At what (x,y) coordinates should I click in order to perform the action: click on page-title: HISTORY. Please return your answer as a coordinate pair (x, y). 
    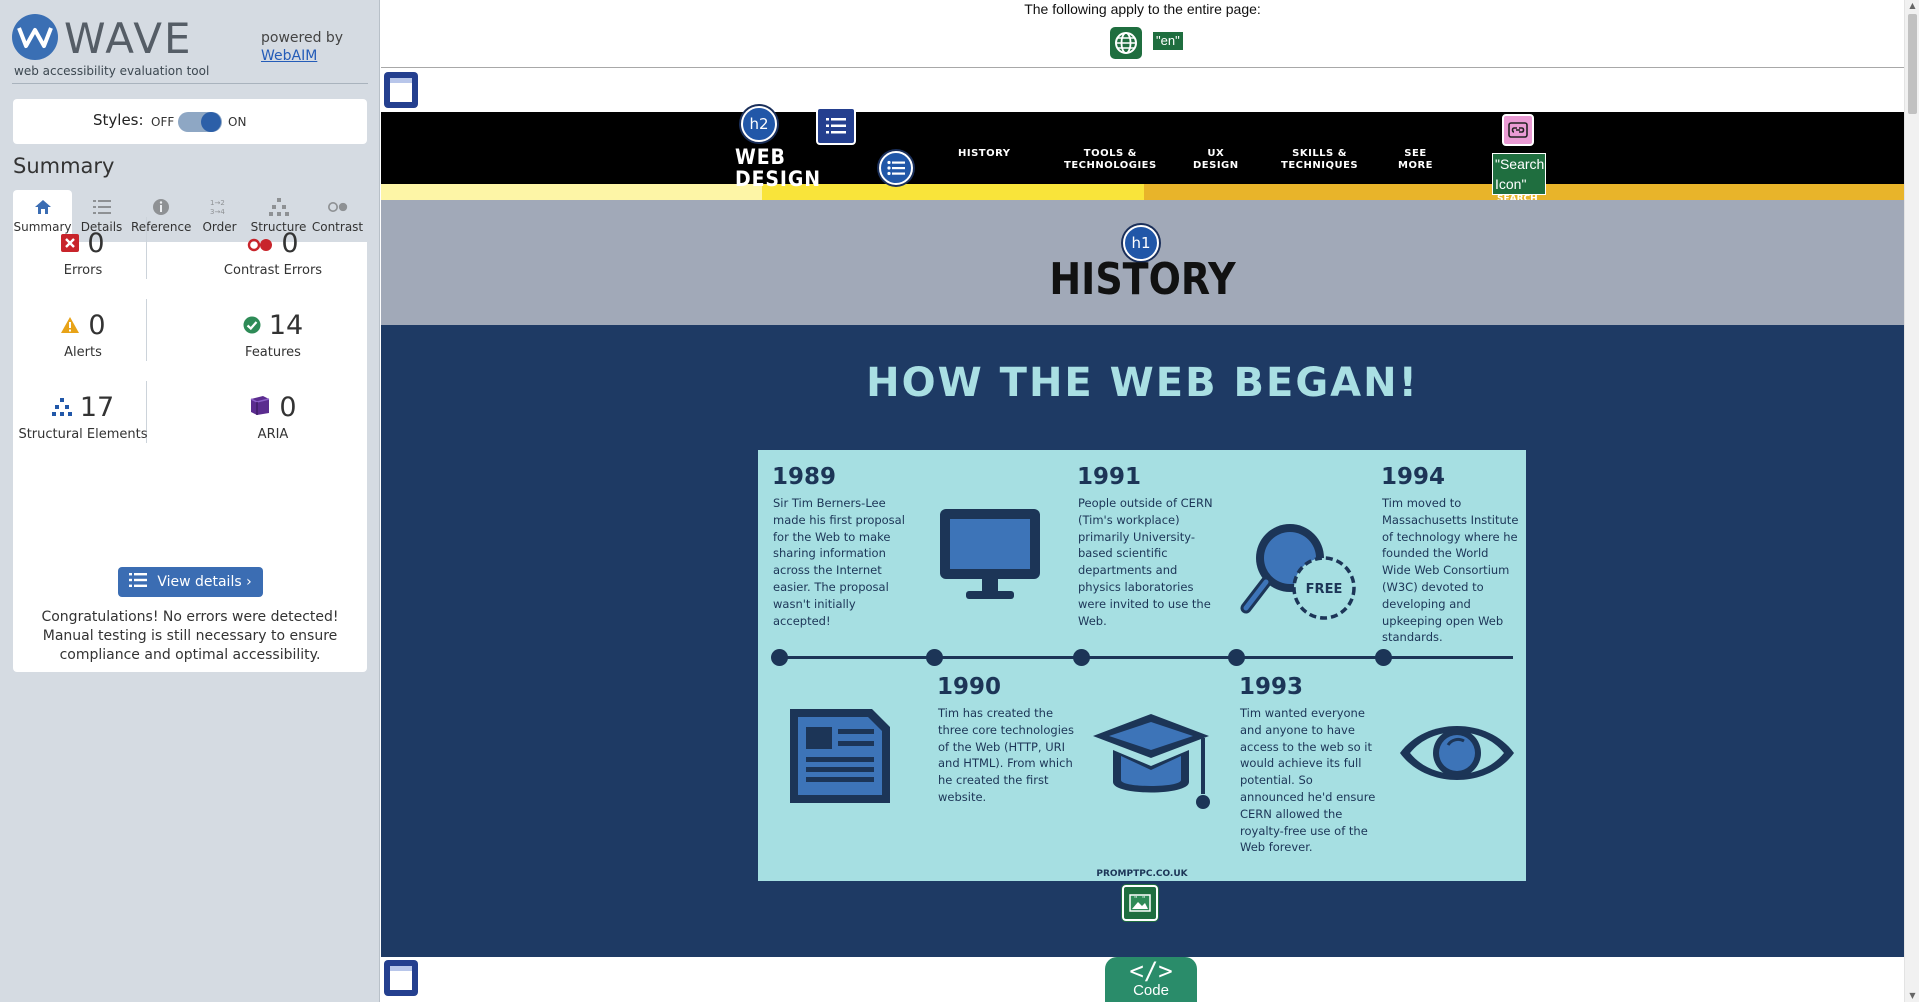
    Looking at the image, I should click on (1142, 279).